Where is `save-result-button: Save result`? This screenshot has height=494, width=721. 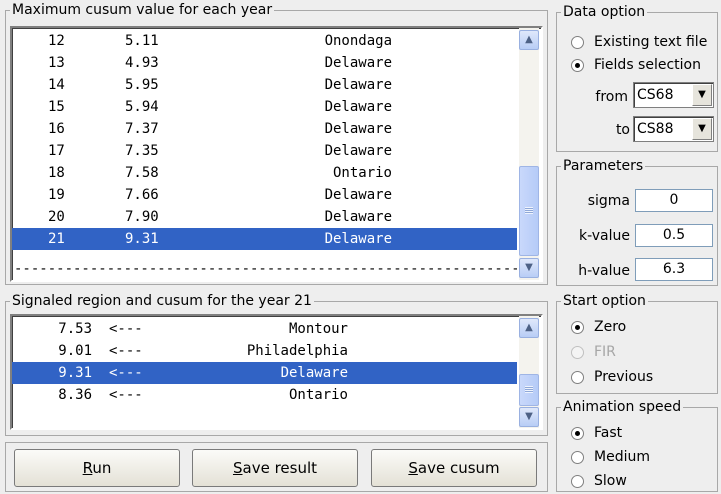
save-result-button: Save result is located at coordinates (275, 468).